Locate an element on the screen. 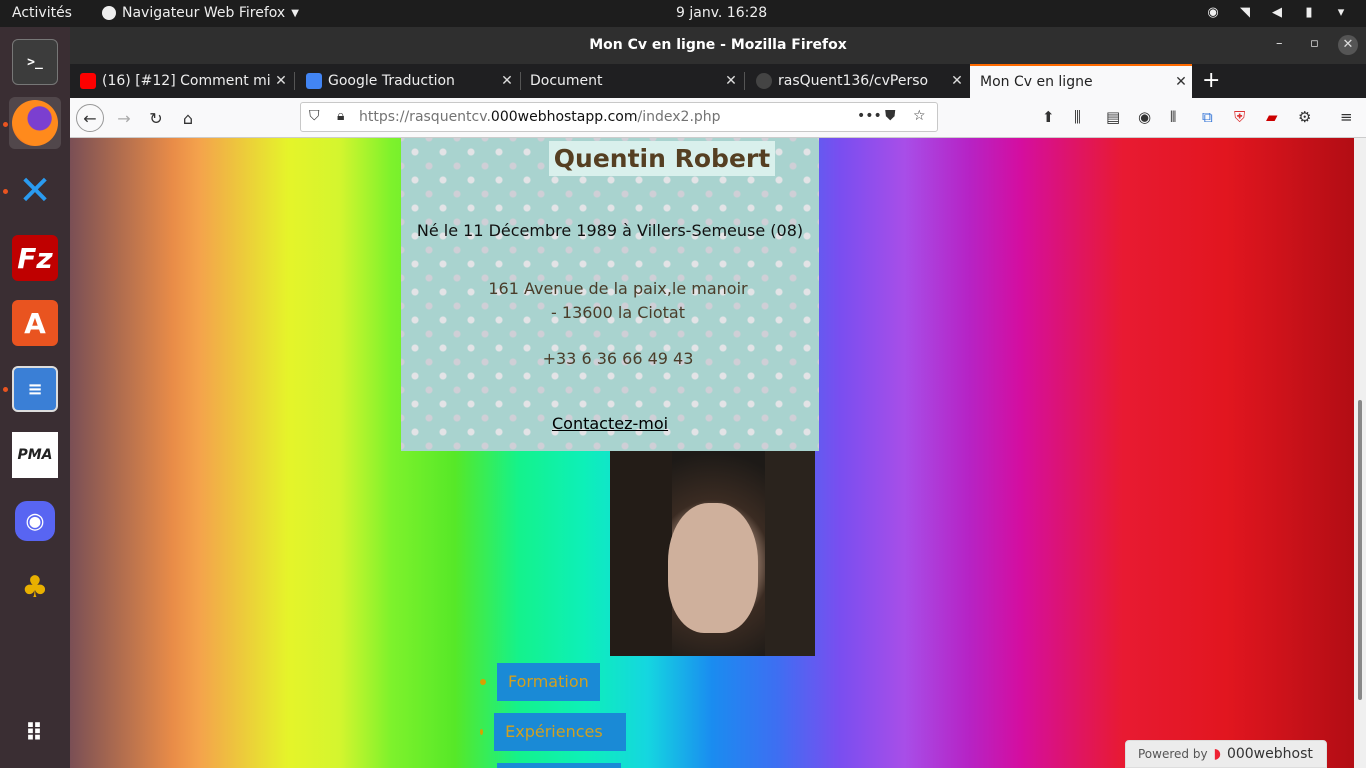  dock-show-apps: ⠿ is located at coordinates (35, 733).